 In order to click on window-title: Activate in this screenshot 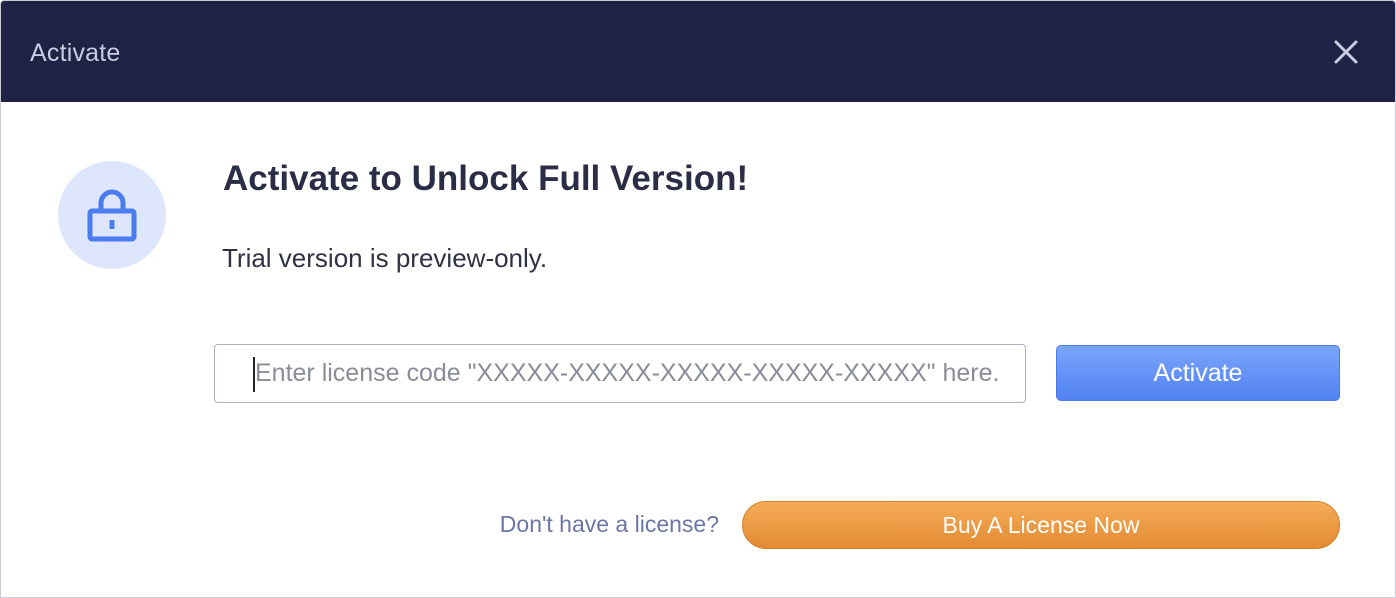, I will do `click(75, 53)`.